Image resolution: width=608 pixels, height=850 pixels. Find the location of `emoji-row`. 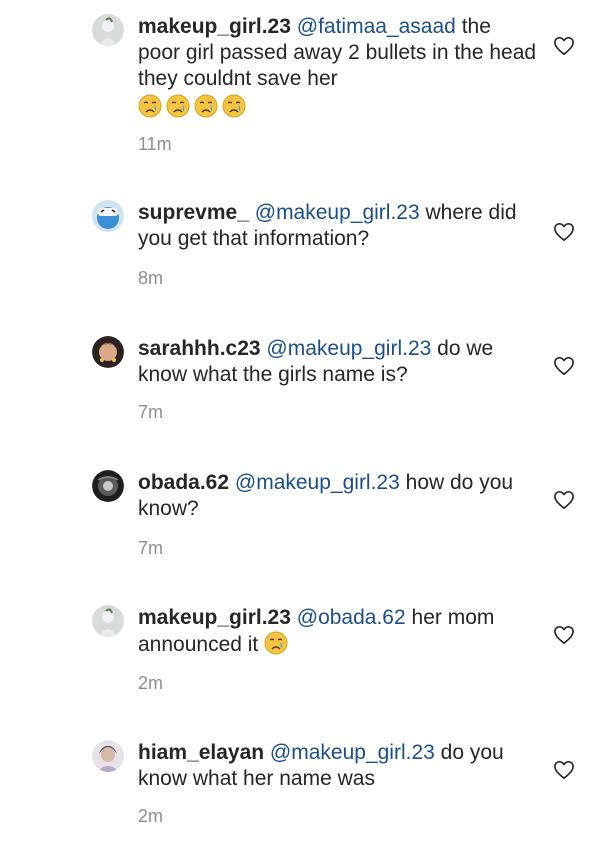

emoji-row is located at coordinates (338, 107).